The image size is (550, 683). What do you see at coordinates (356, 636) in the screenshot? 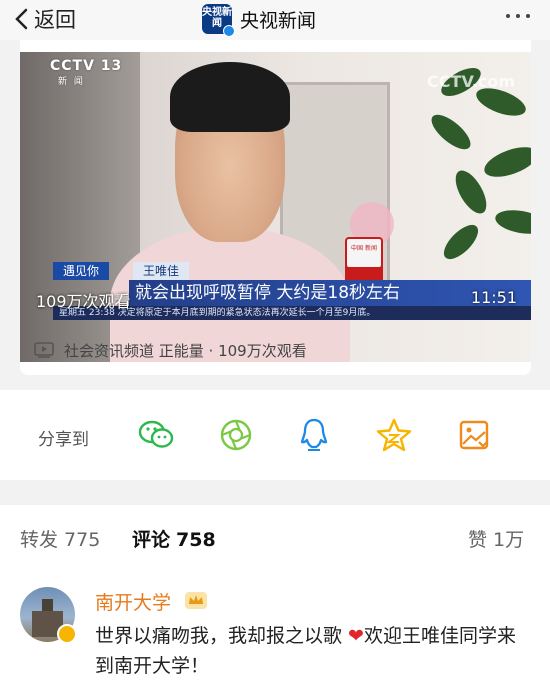
I see `heart-icon: ❤` at bounding box center [356, 636].